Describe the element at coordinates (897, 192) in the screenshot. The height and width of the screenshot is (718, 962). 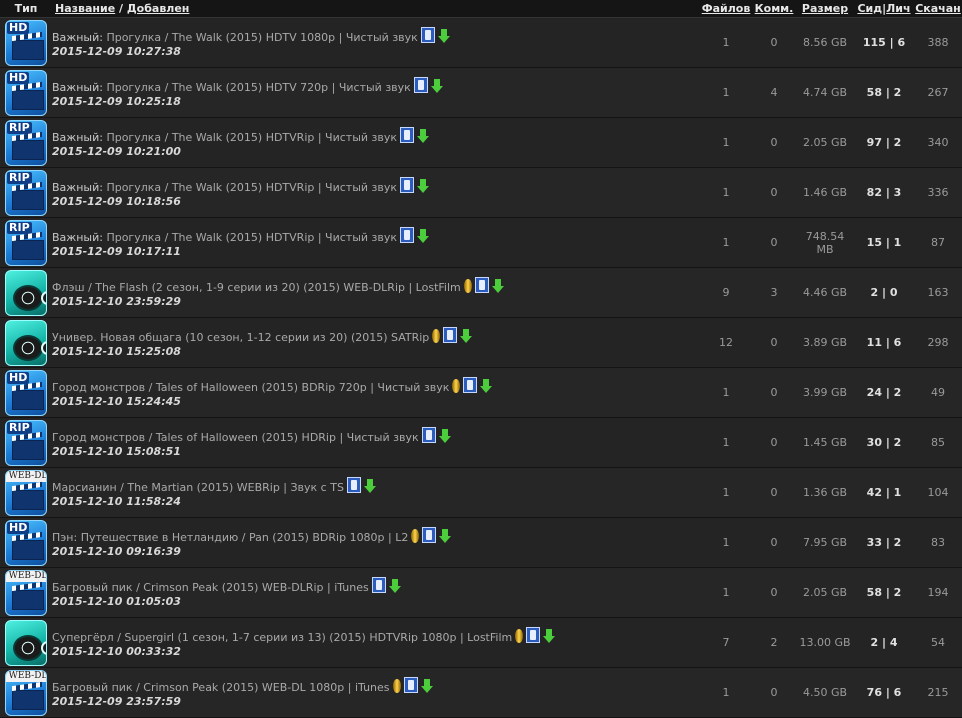
I see `leech-count: 3` at that location.